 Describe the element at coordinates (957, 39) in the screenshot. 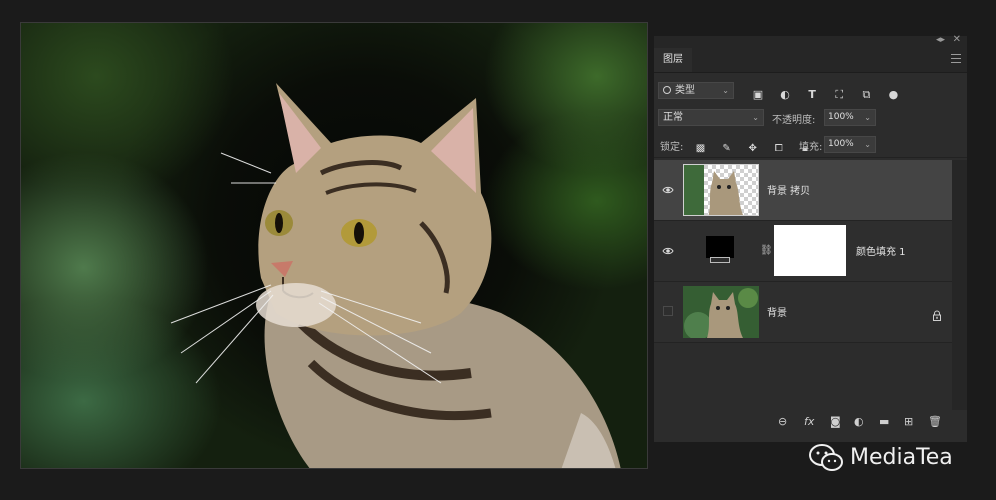

I see `close-panel-icon: ✕` at that location.